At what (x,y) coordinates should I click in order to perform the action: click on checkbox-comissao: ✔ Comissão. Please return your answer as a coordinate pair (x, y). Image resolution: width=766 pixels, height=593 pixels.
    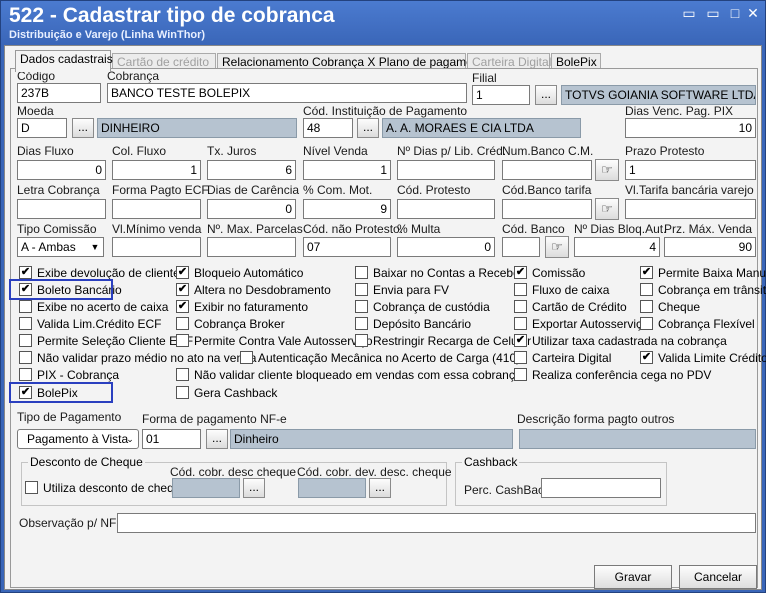
    Looking at the image, I should click on (549, 274).